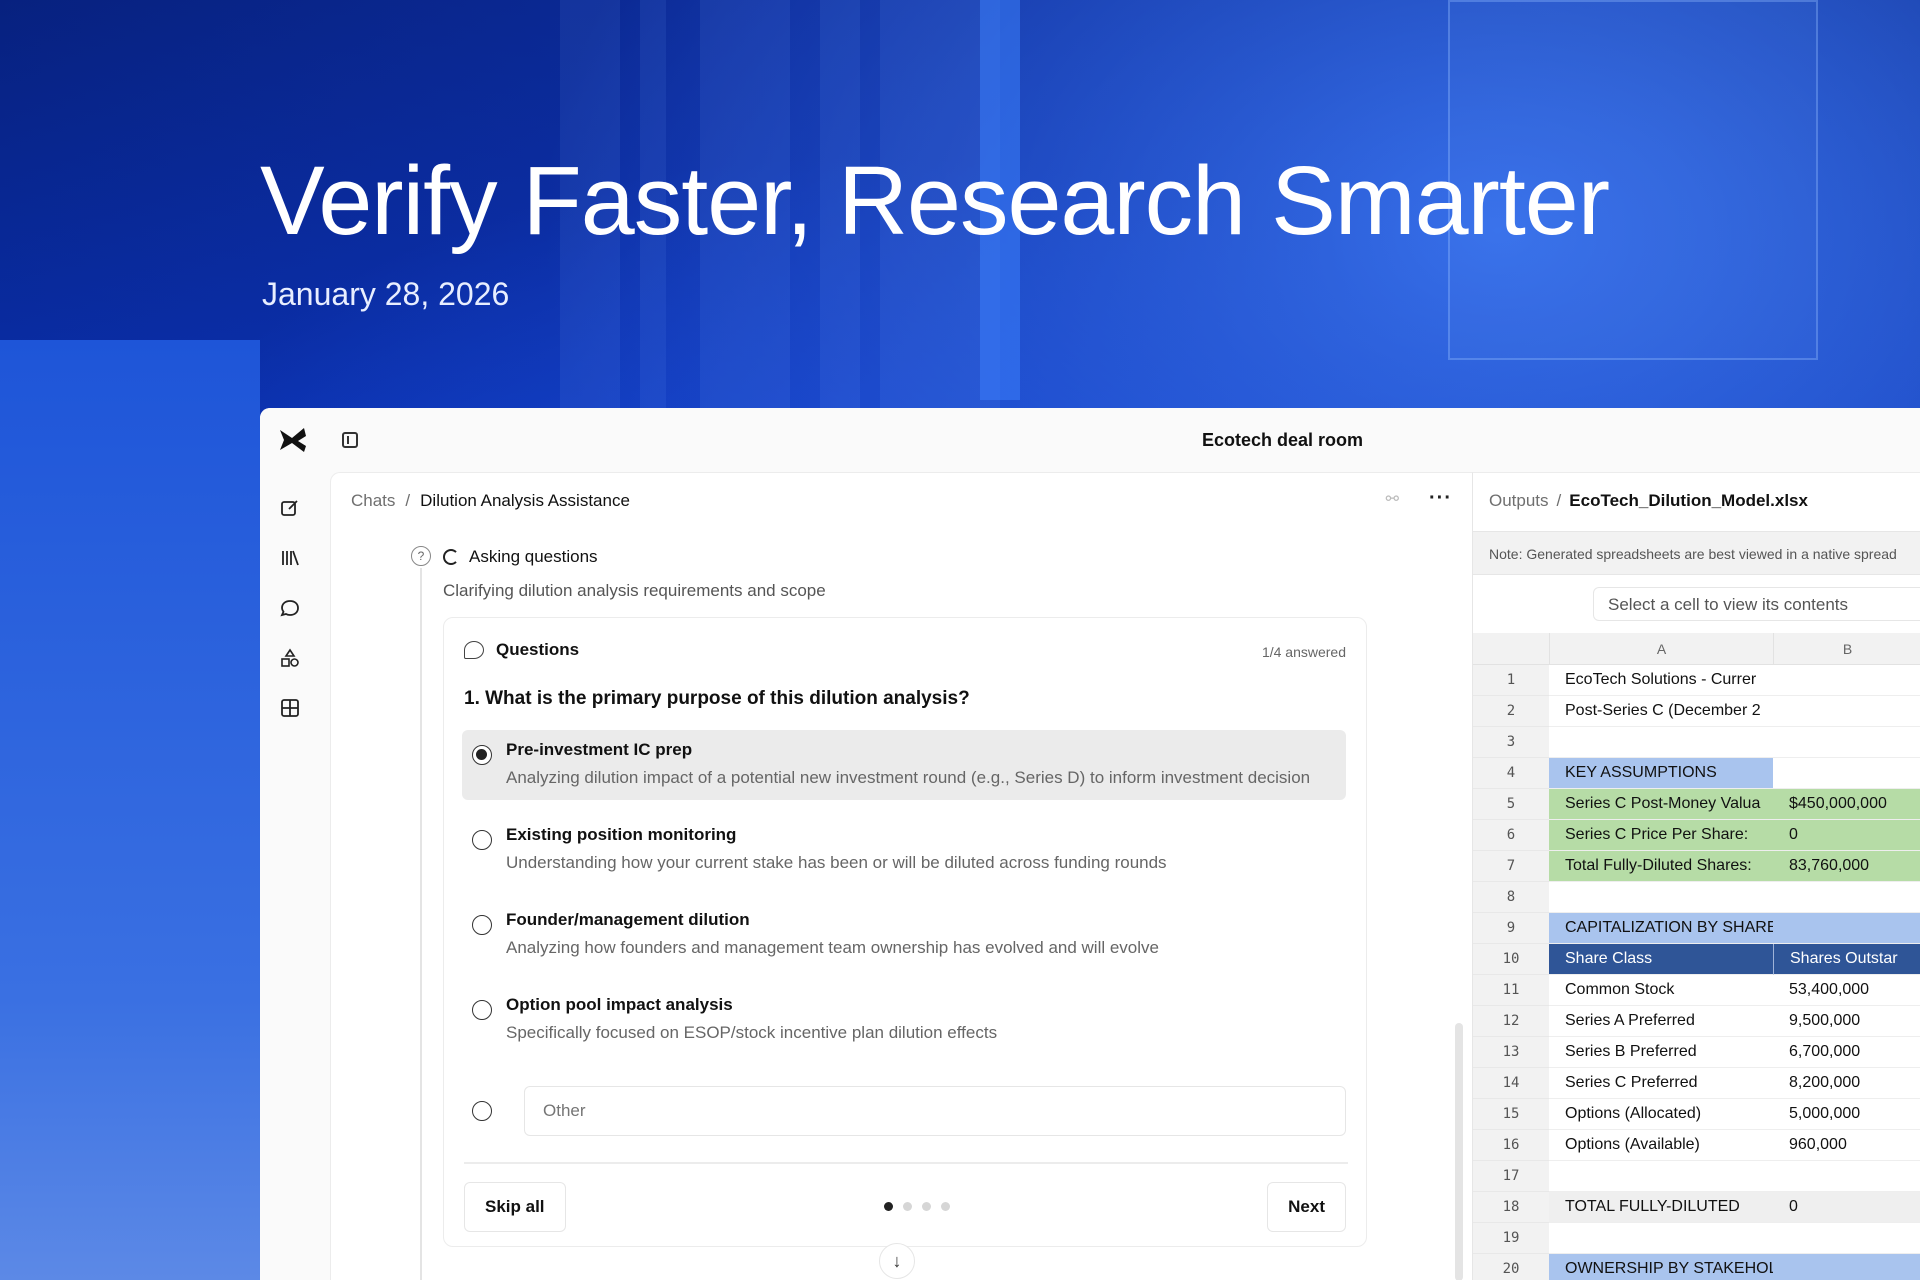 This screenshot has width=1920, height=1280. What do you see at coordinates (1392, 499) in the screenshot?
I see `branch-icon: ⚯` at bounding box center [1392, 499].